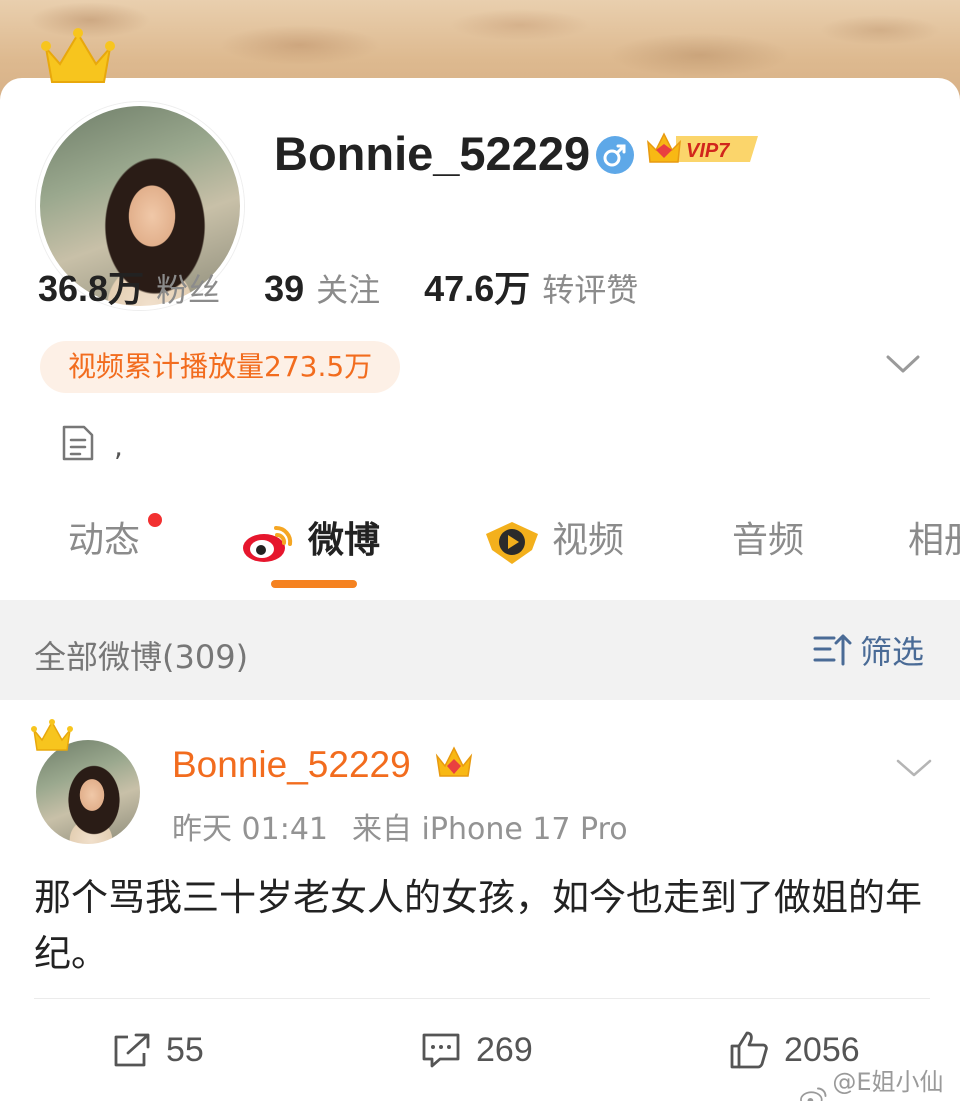  Describe the element at coordinates (590, 288) in the screenshot. I see `engagement-label: 转评赞` at that location.